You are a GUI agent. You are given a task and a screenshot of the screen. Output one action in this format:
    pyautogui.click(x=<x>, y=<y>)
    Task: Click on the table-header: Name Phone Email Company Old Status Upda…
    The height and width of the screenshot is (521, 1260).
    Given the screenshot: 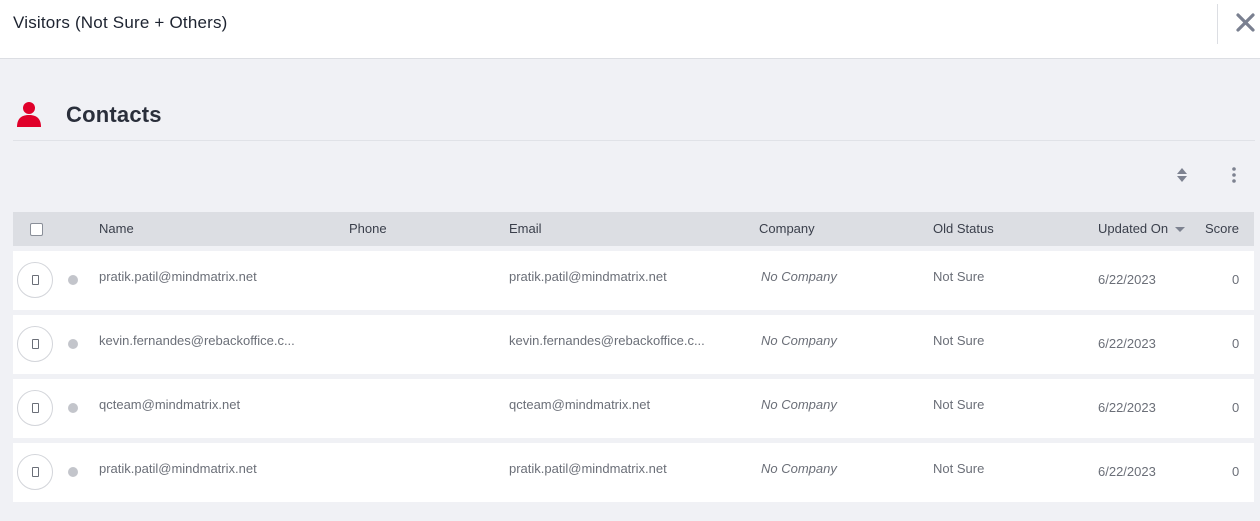 What is the action you would take?
    pyautogui.click(x=633, y=229)
    